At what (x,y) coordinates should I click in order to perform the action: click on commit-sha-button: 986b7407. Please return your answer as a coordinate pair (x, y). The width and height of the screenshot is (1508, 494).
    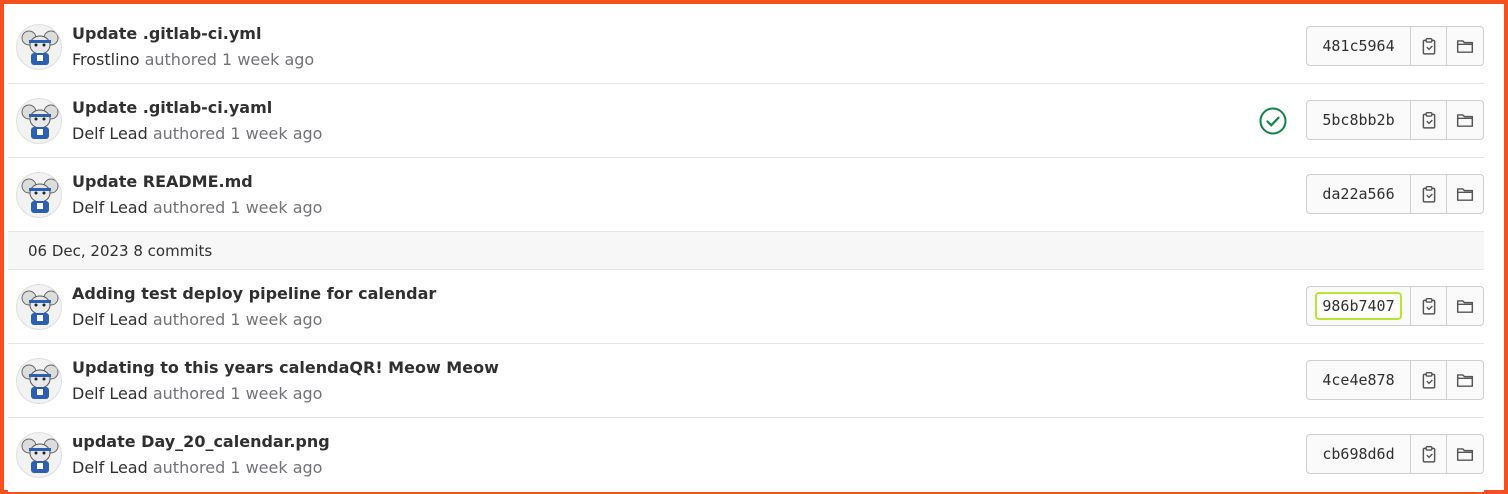
    Looking at the image, I should click on (1359, 306).